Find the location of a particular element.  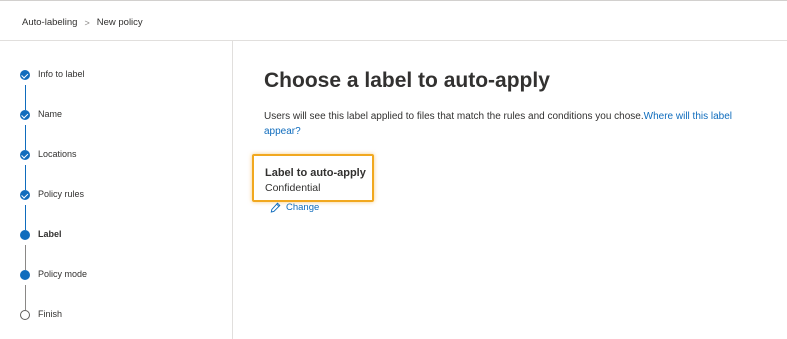

step-label: Policy rules is located at coordinates (61, 194).